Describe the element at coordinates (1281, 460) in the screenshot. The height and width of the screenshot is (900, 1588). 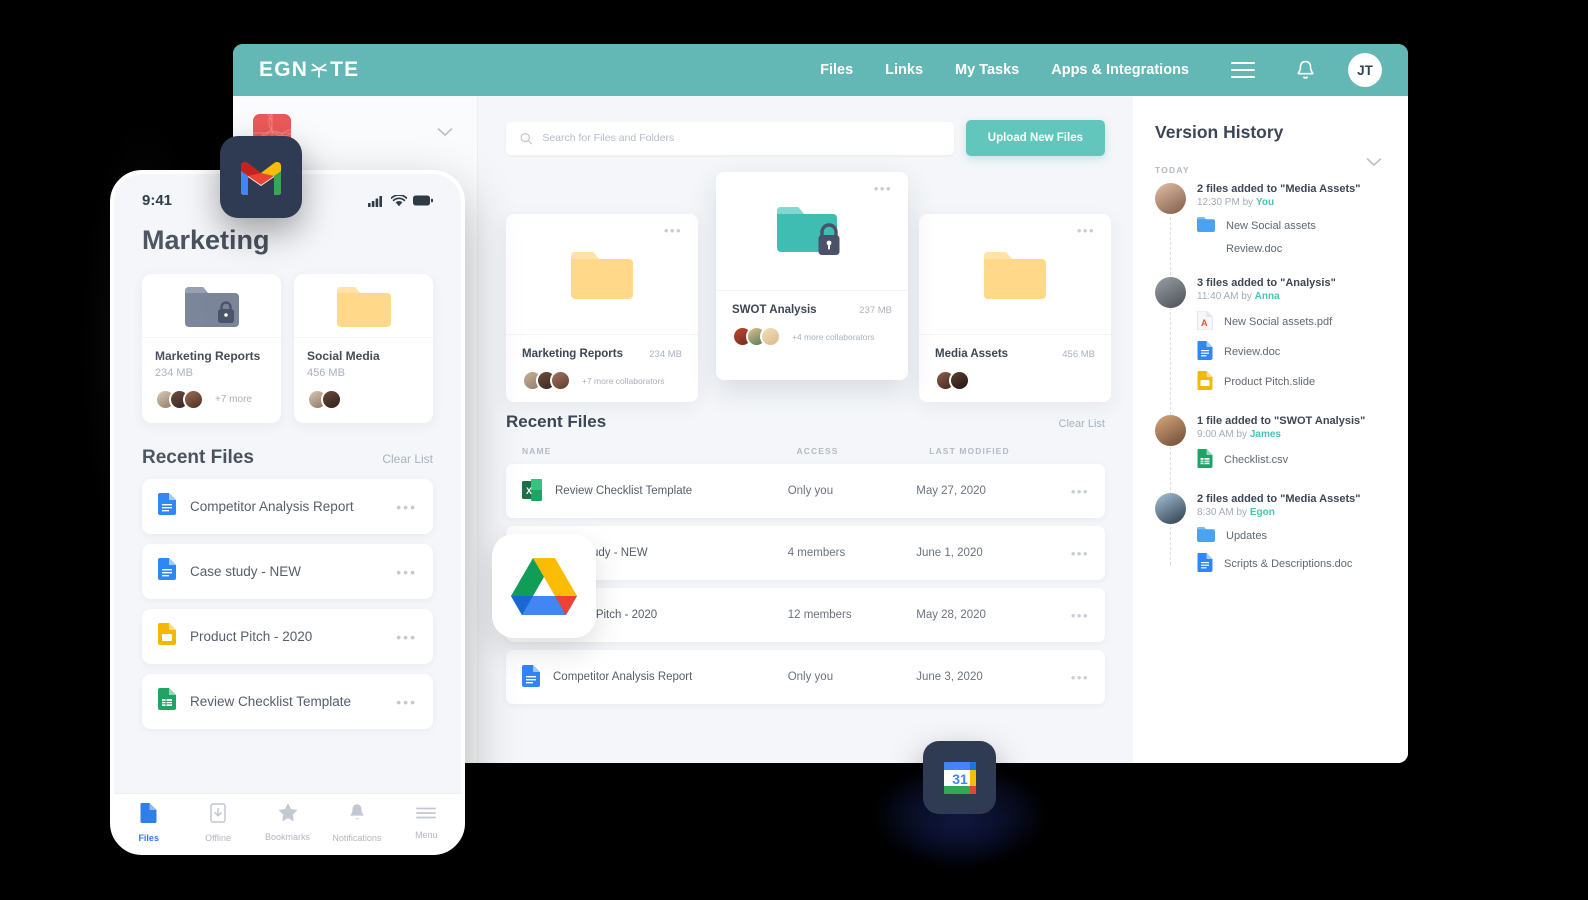
I see `entry-file: Checklist.csv` at that location.